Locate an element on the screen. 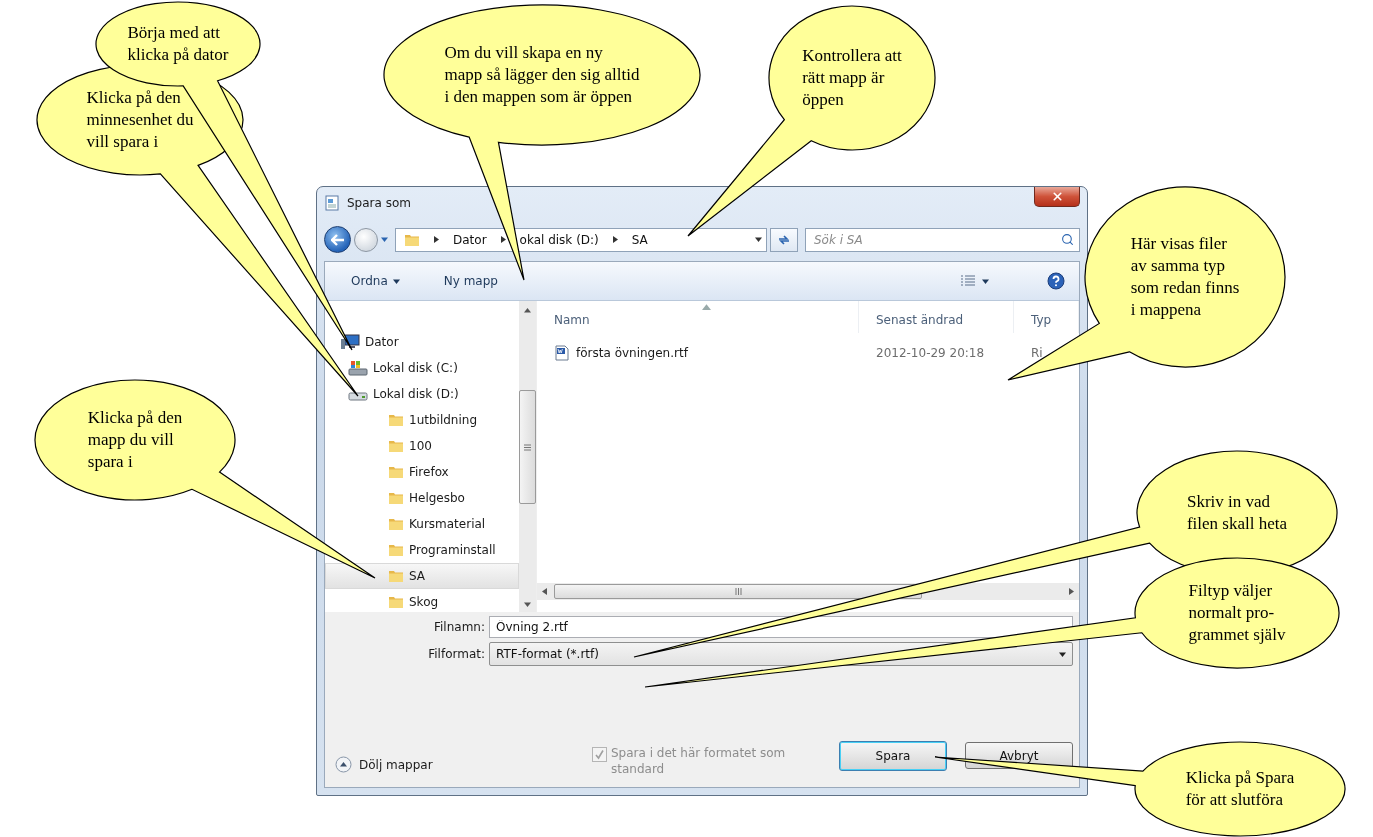 The height and width of the screenshot is (837, 1373). view-menu-button is located at coordinates (974, 281).